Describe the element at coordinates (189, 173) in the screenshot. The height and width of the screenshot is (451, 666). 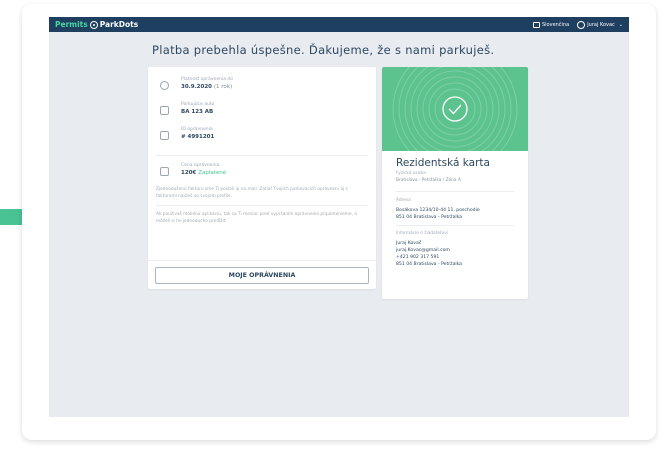
I see `price-value: 120€` at that location.